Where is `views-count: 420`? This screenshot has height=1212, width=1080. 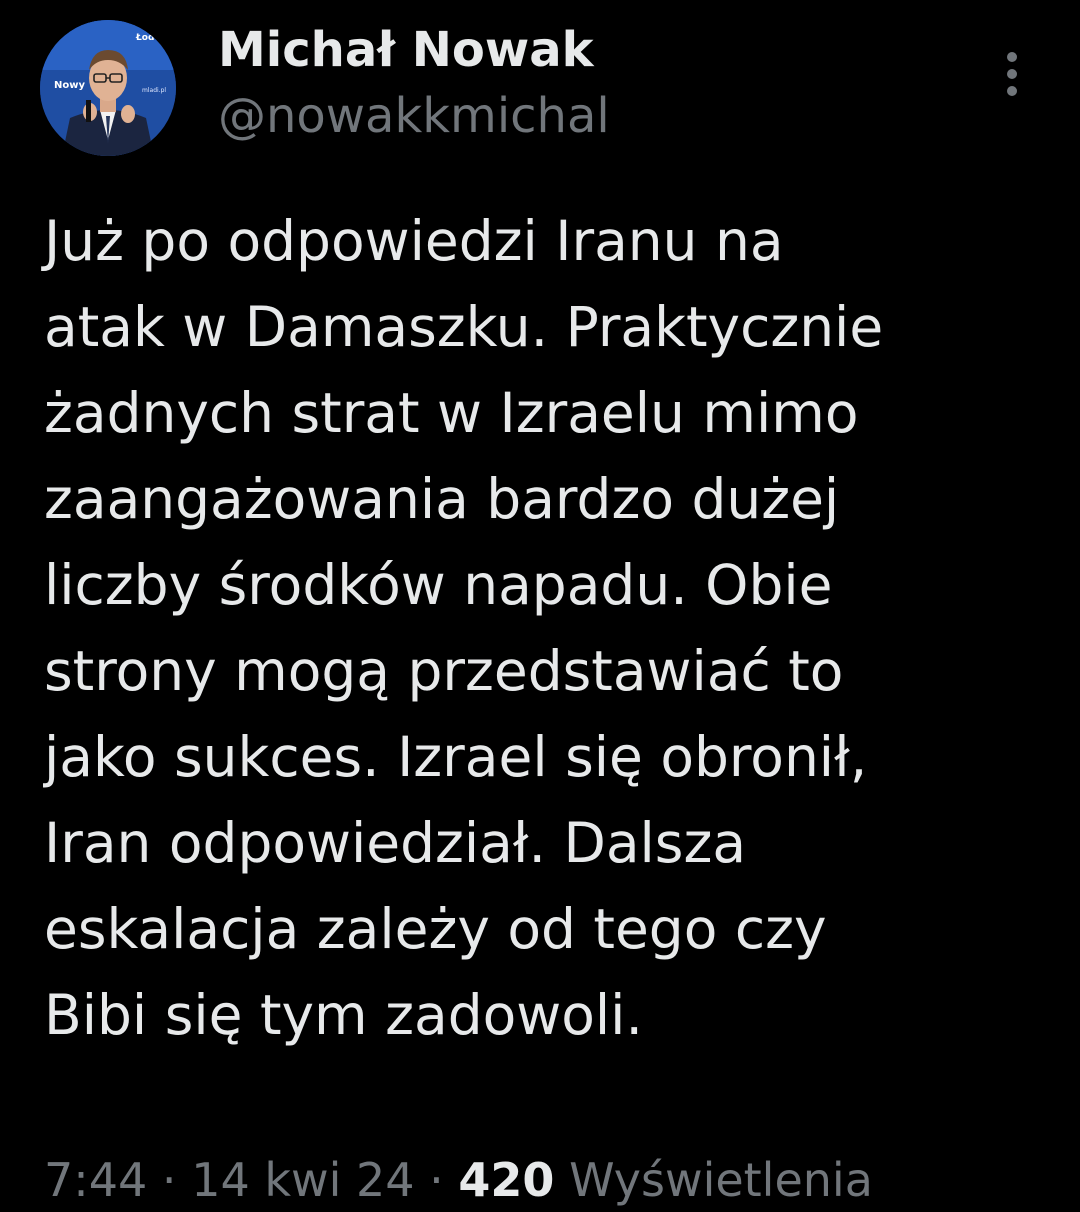 views-count: 420 is located at coordinates (506, 1180).